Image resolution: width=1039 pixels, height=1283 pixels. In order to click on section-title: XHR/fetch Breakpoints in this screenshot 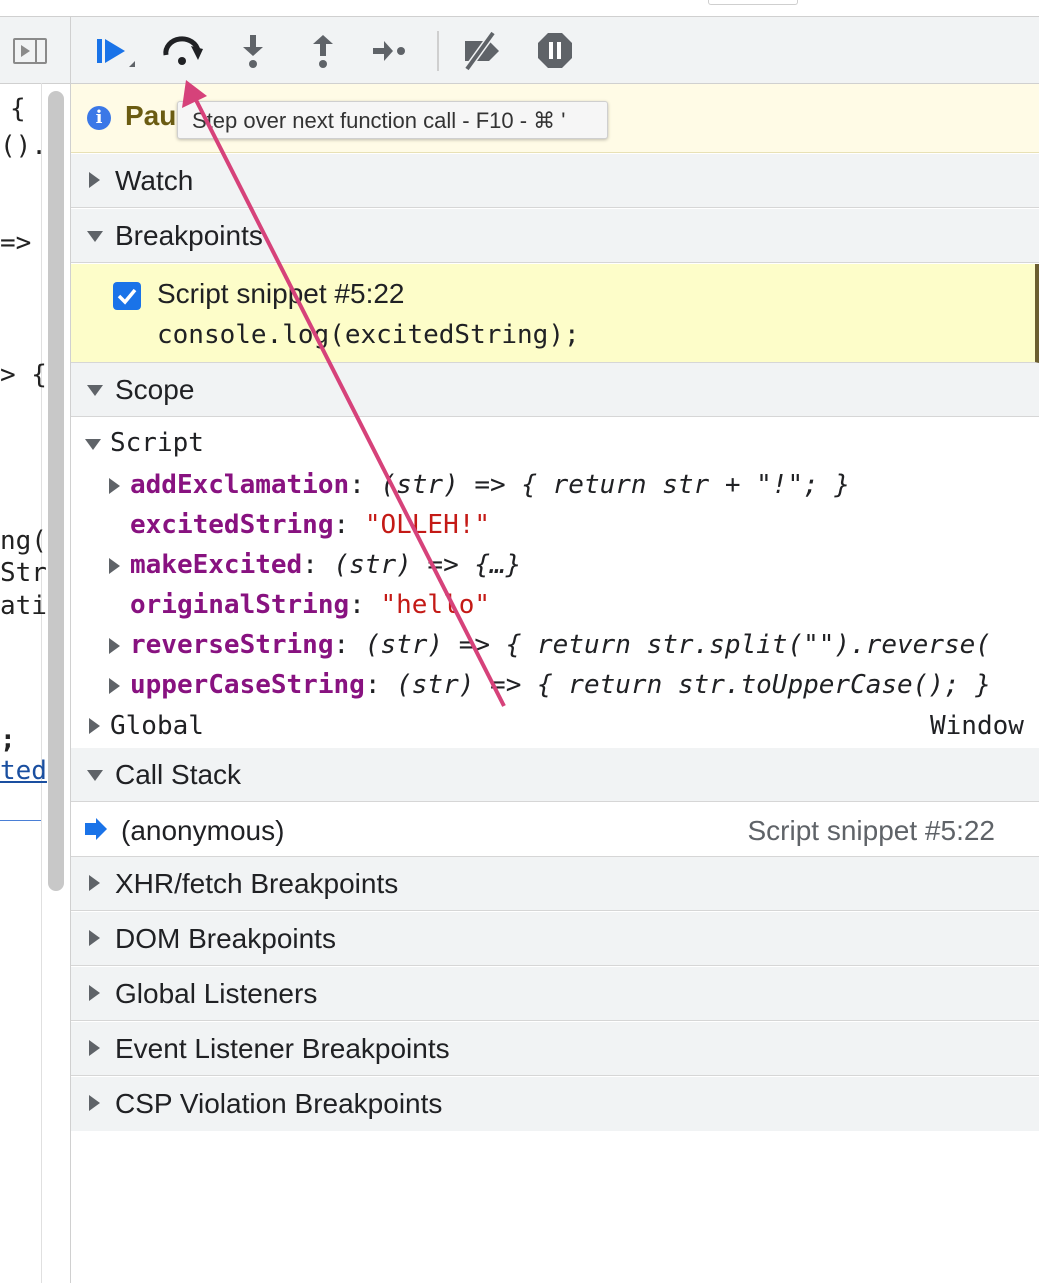, I will do `click(257, 883)`.